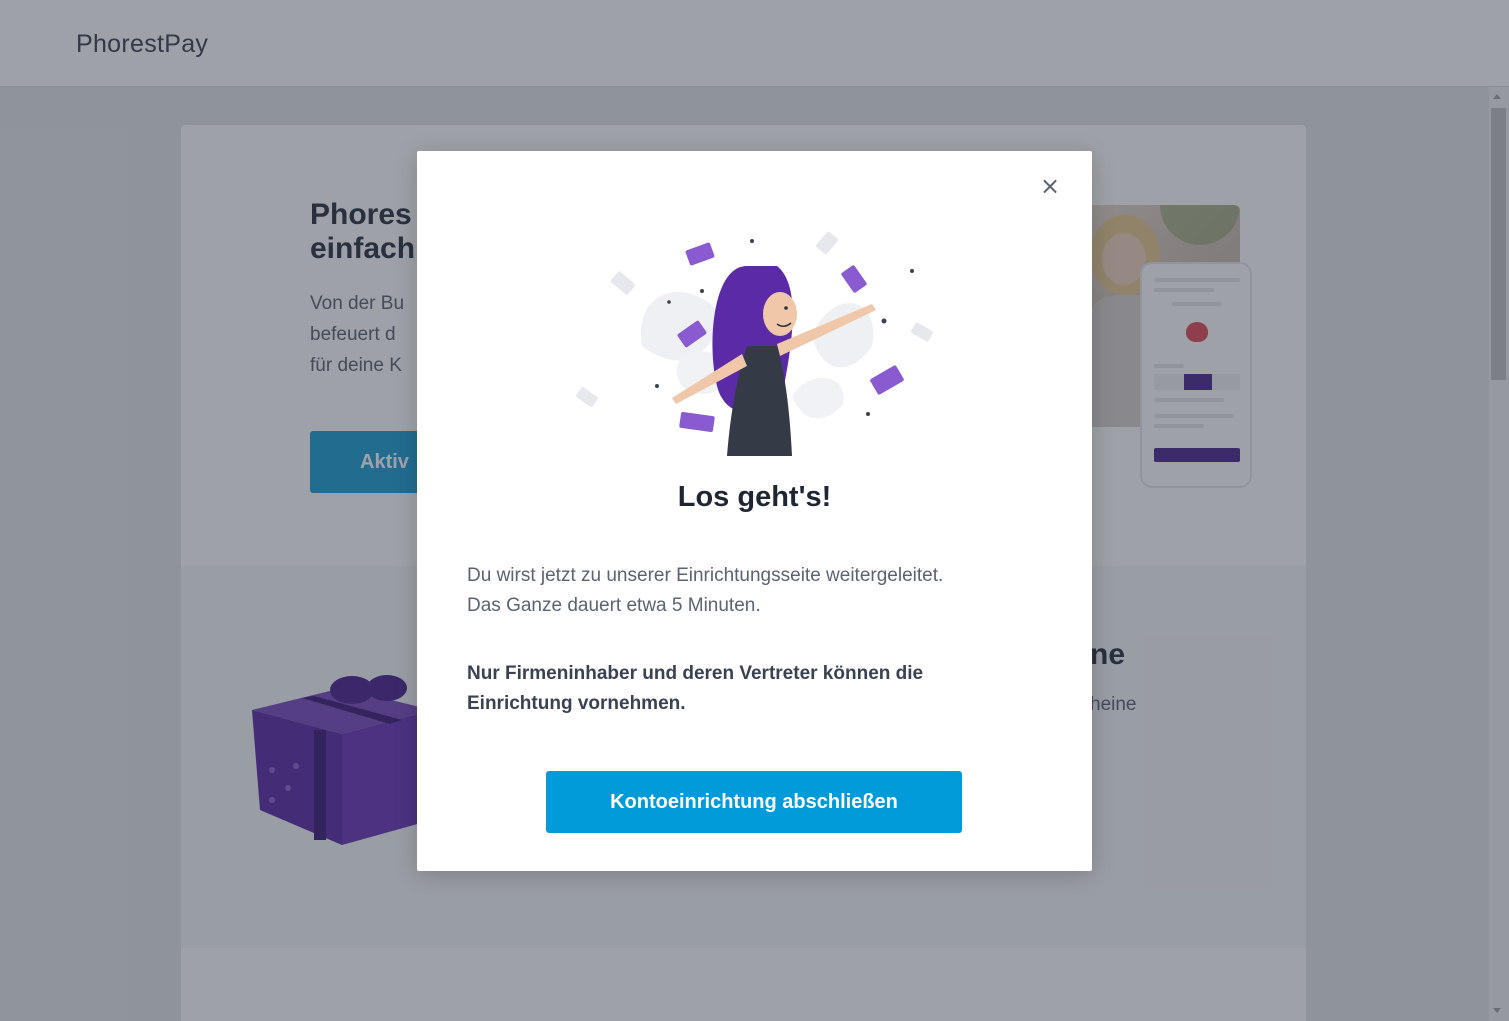  I want to click on close-icon: ×, so click(1050, 186).